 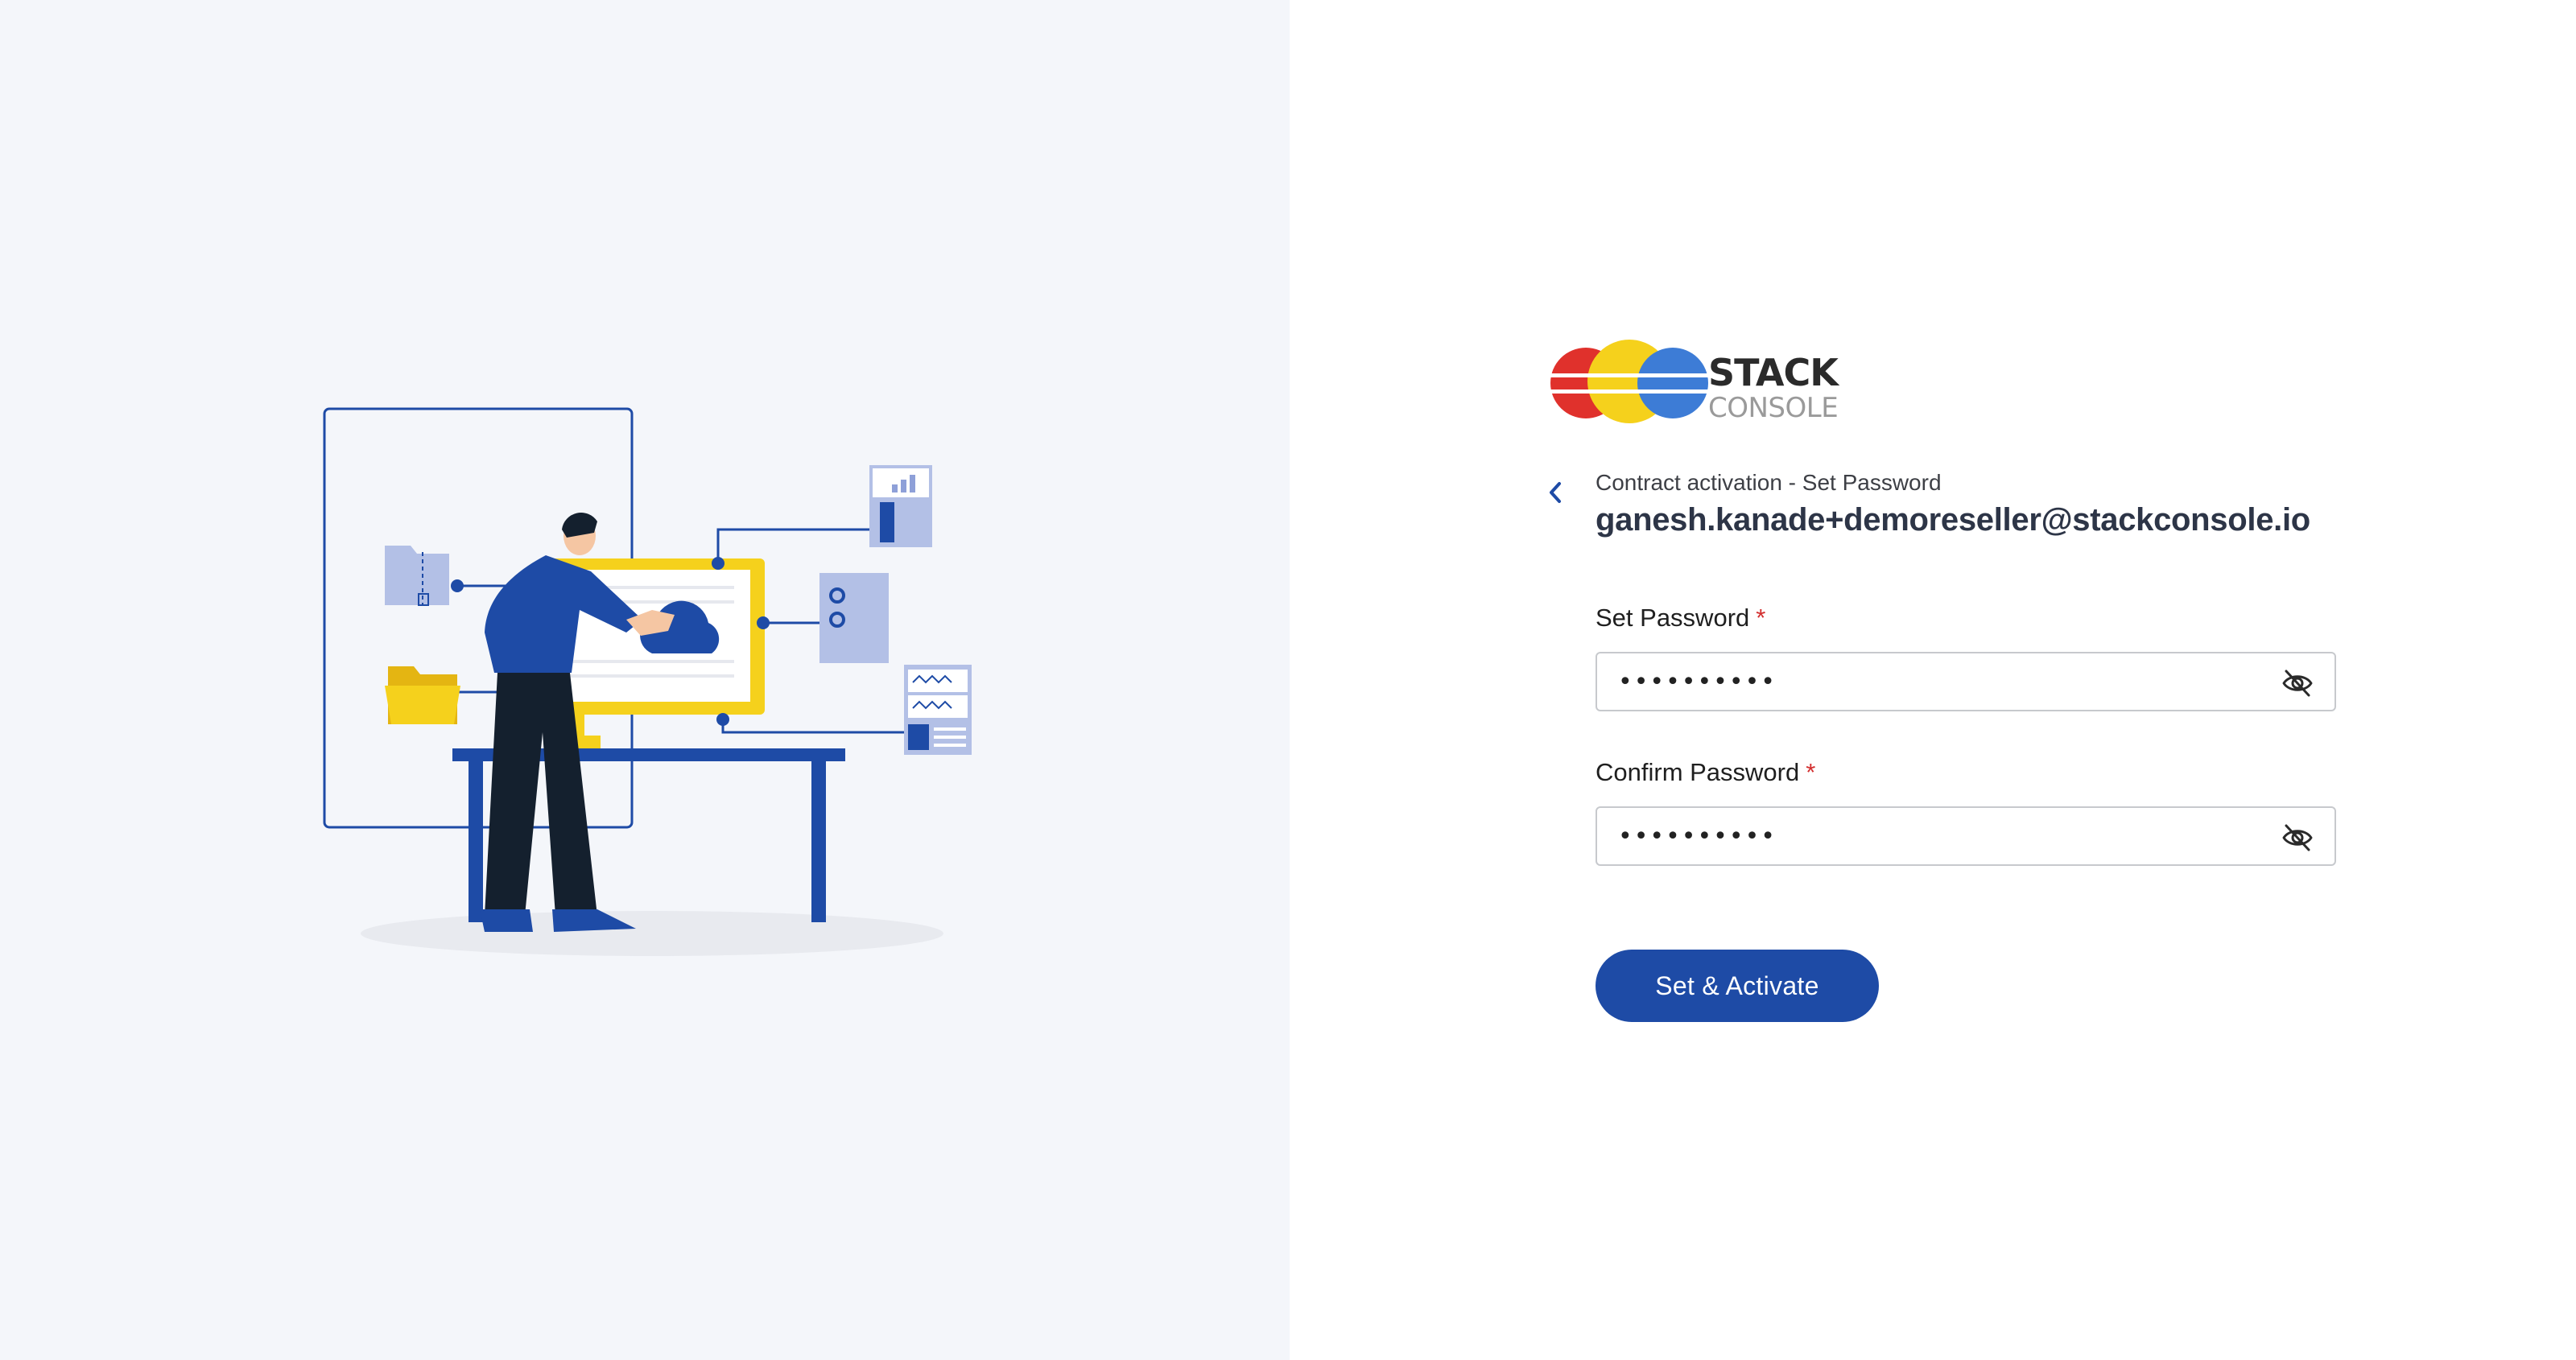 What do you see at coordinates (1673, 618) in the screenshot?
I see `set-password-label-text: Set Password` at bounding box center [1673, 618].